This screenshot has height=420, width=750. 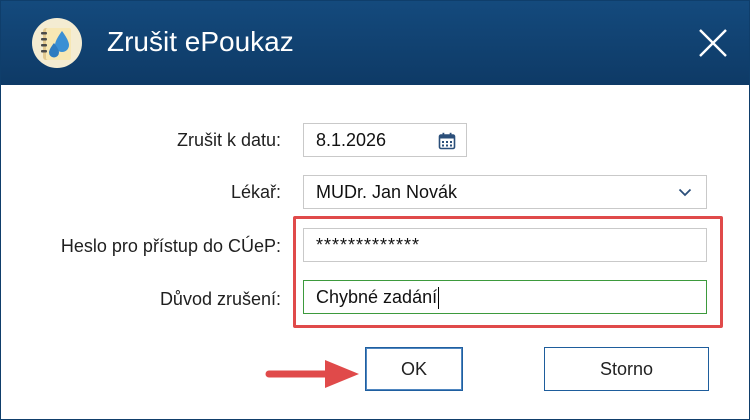 I want to click on password-label: Heslo pro přístup do CÚeP:, so click(x=170, y=246).